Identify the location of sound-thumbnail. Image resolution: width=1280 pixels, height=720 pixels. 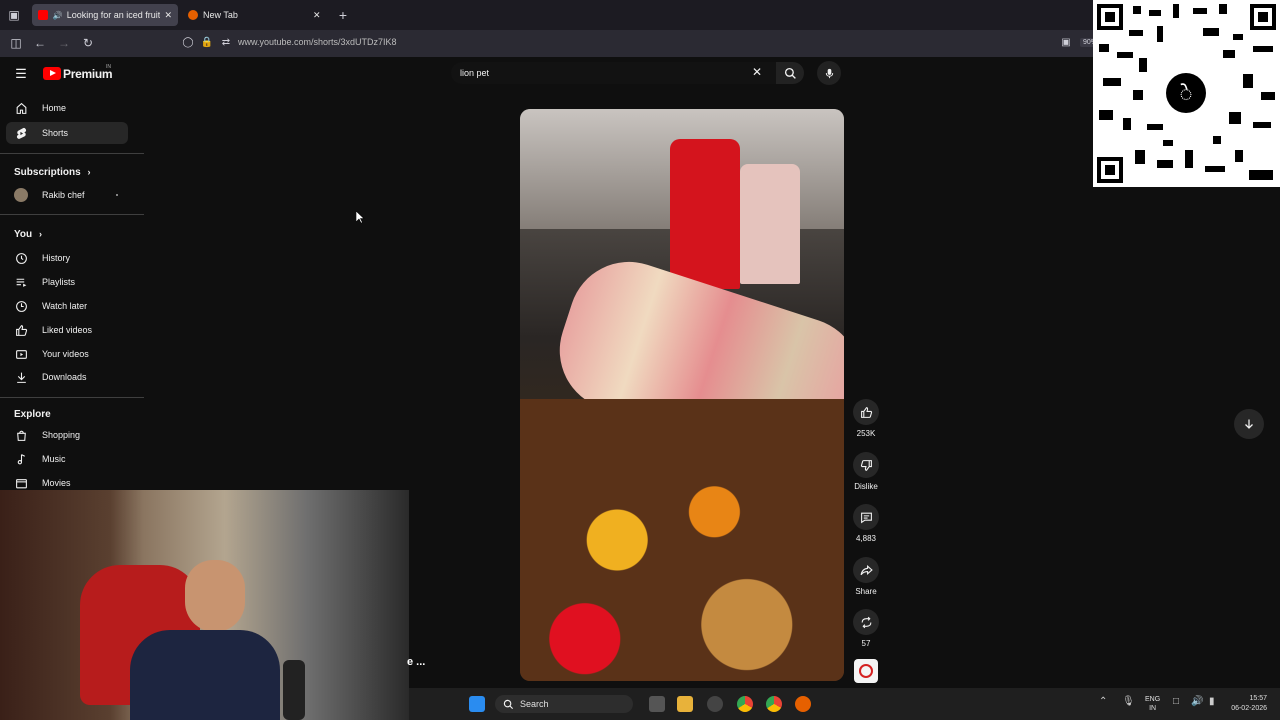
(866, 671).